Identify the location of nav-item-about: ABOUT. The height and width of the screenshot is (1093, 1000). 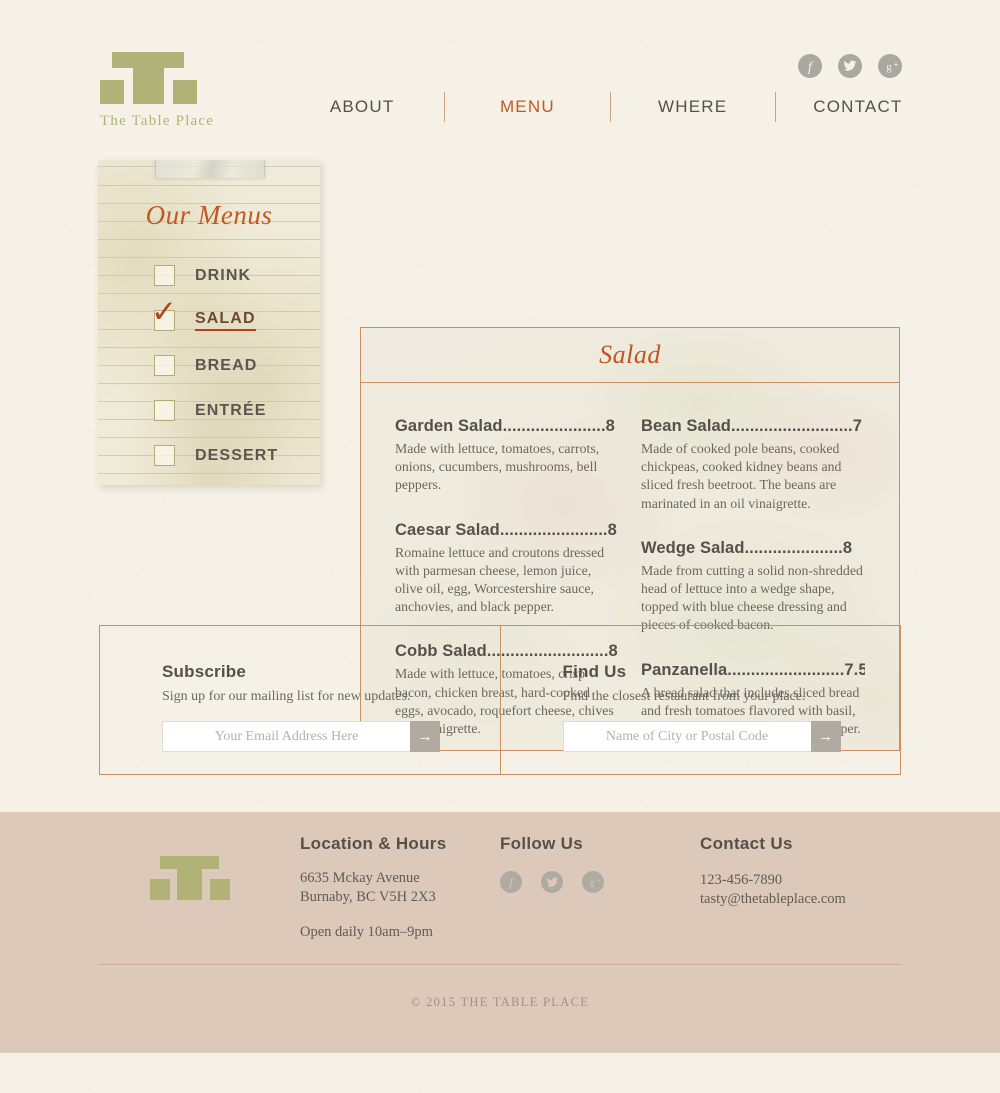
(362, 107).